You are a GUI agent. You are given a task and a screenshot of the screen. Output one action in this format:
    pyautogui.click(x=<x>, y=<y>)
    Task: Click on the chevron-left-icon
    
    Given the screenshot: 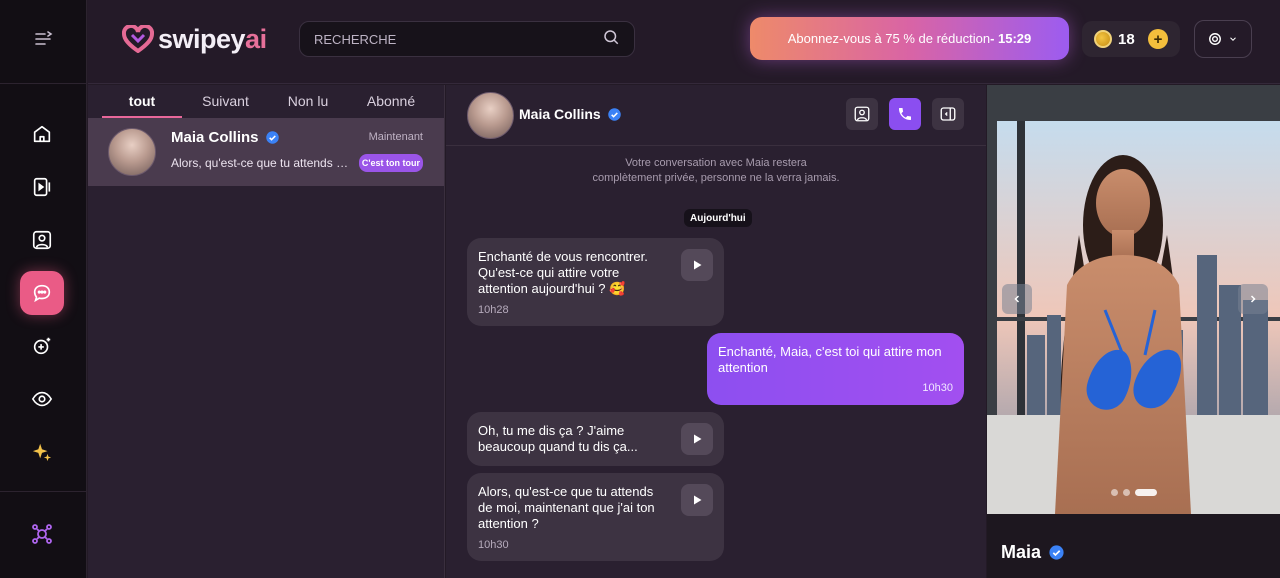 What is the action you would take?
    pyautogui.click(x=1017, y=299)
    